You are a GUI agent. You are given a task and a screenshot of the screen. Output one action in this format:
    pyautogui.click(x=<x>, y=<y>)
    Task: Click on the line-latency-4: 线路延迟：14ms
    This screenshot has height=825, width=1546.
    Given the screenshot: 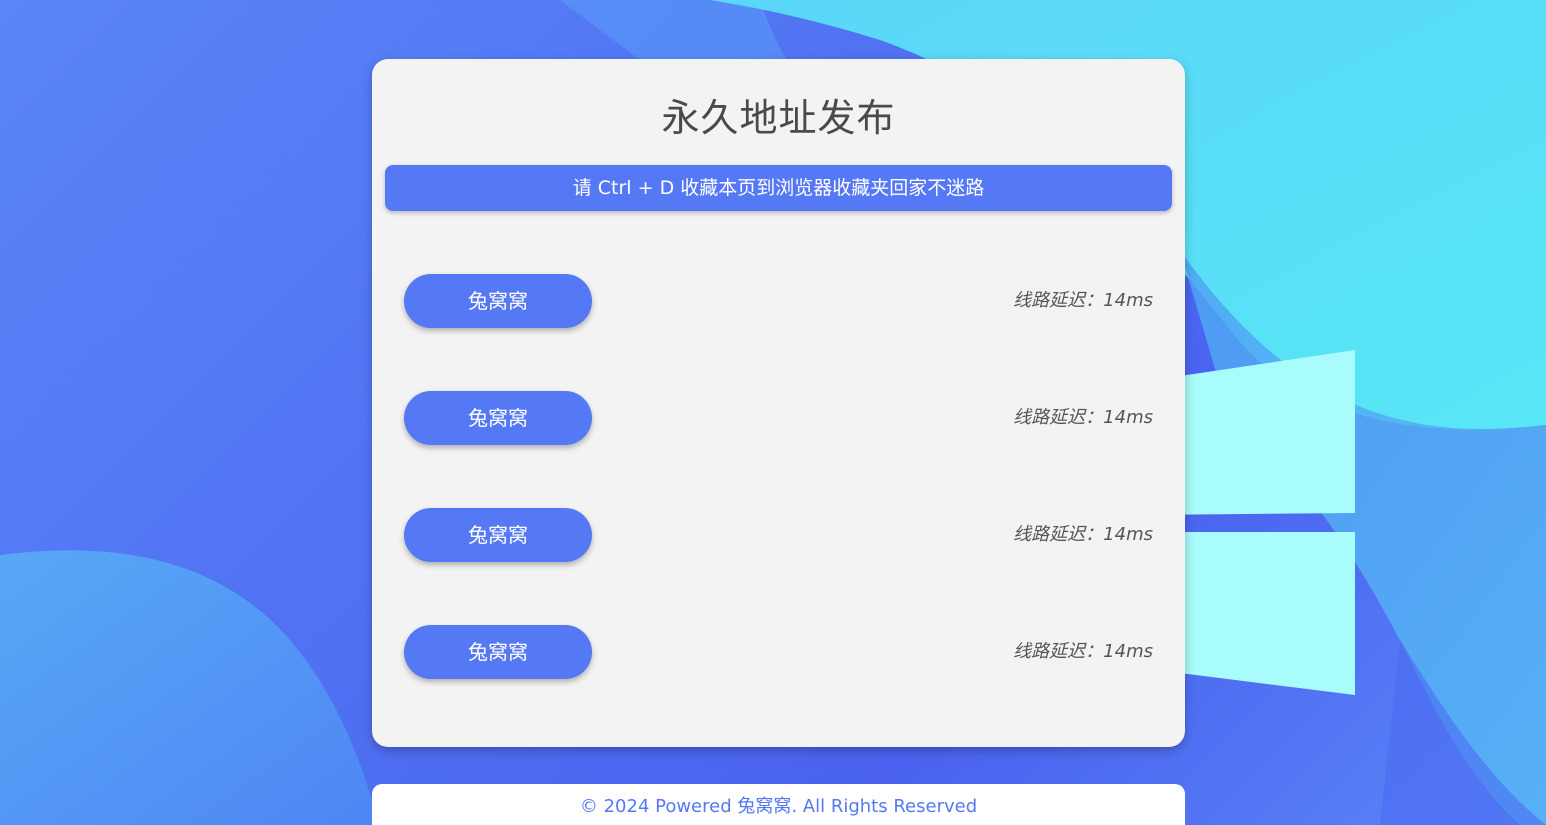 What is the action you would take?
    pyautogui.click(x=1083, y=651)
    